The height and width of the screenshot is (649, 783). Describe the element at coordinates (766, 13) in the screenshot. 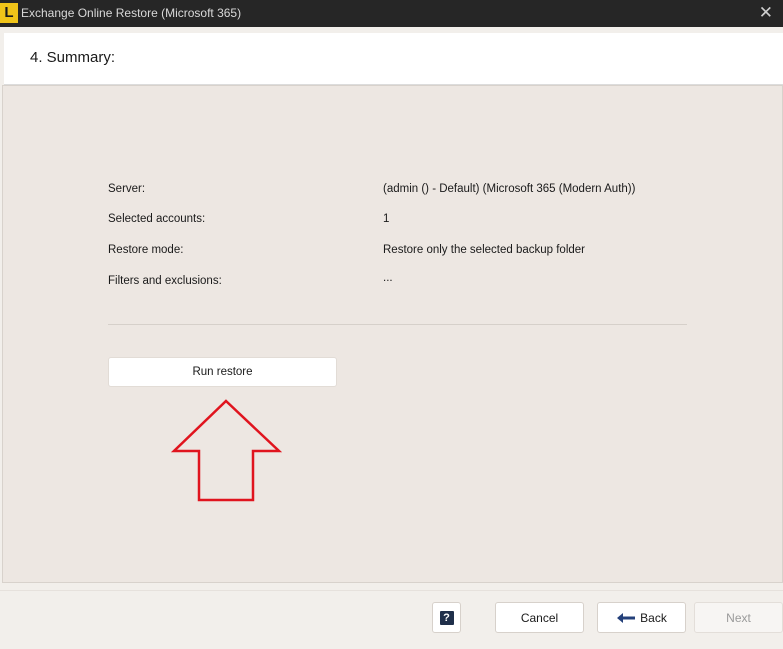

I see `close-icon: ✕` at that location.